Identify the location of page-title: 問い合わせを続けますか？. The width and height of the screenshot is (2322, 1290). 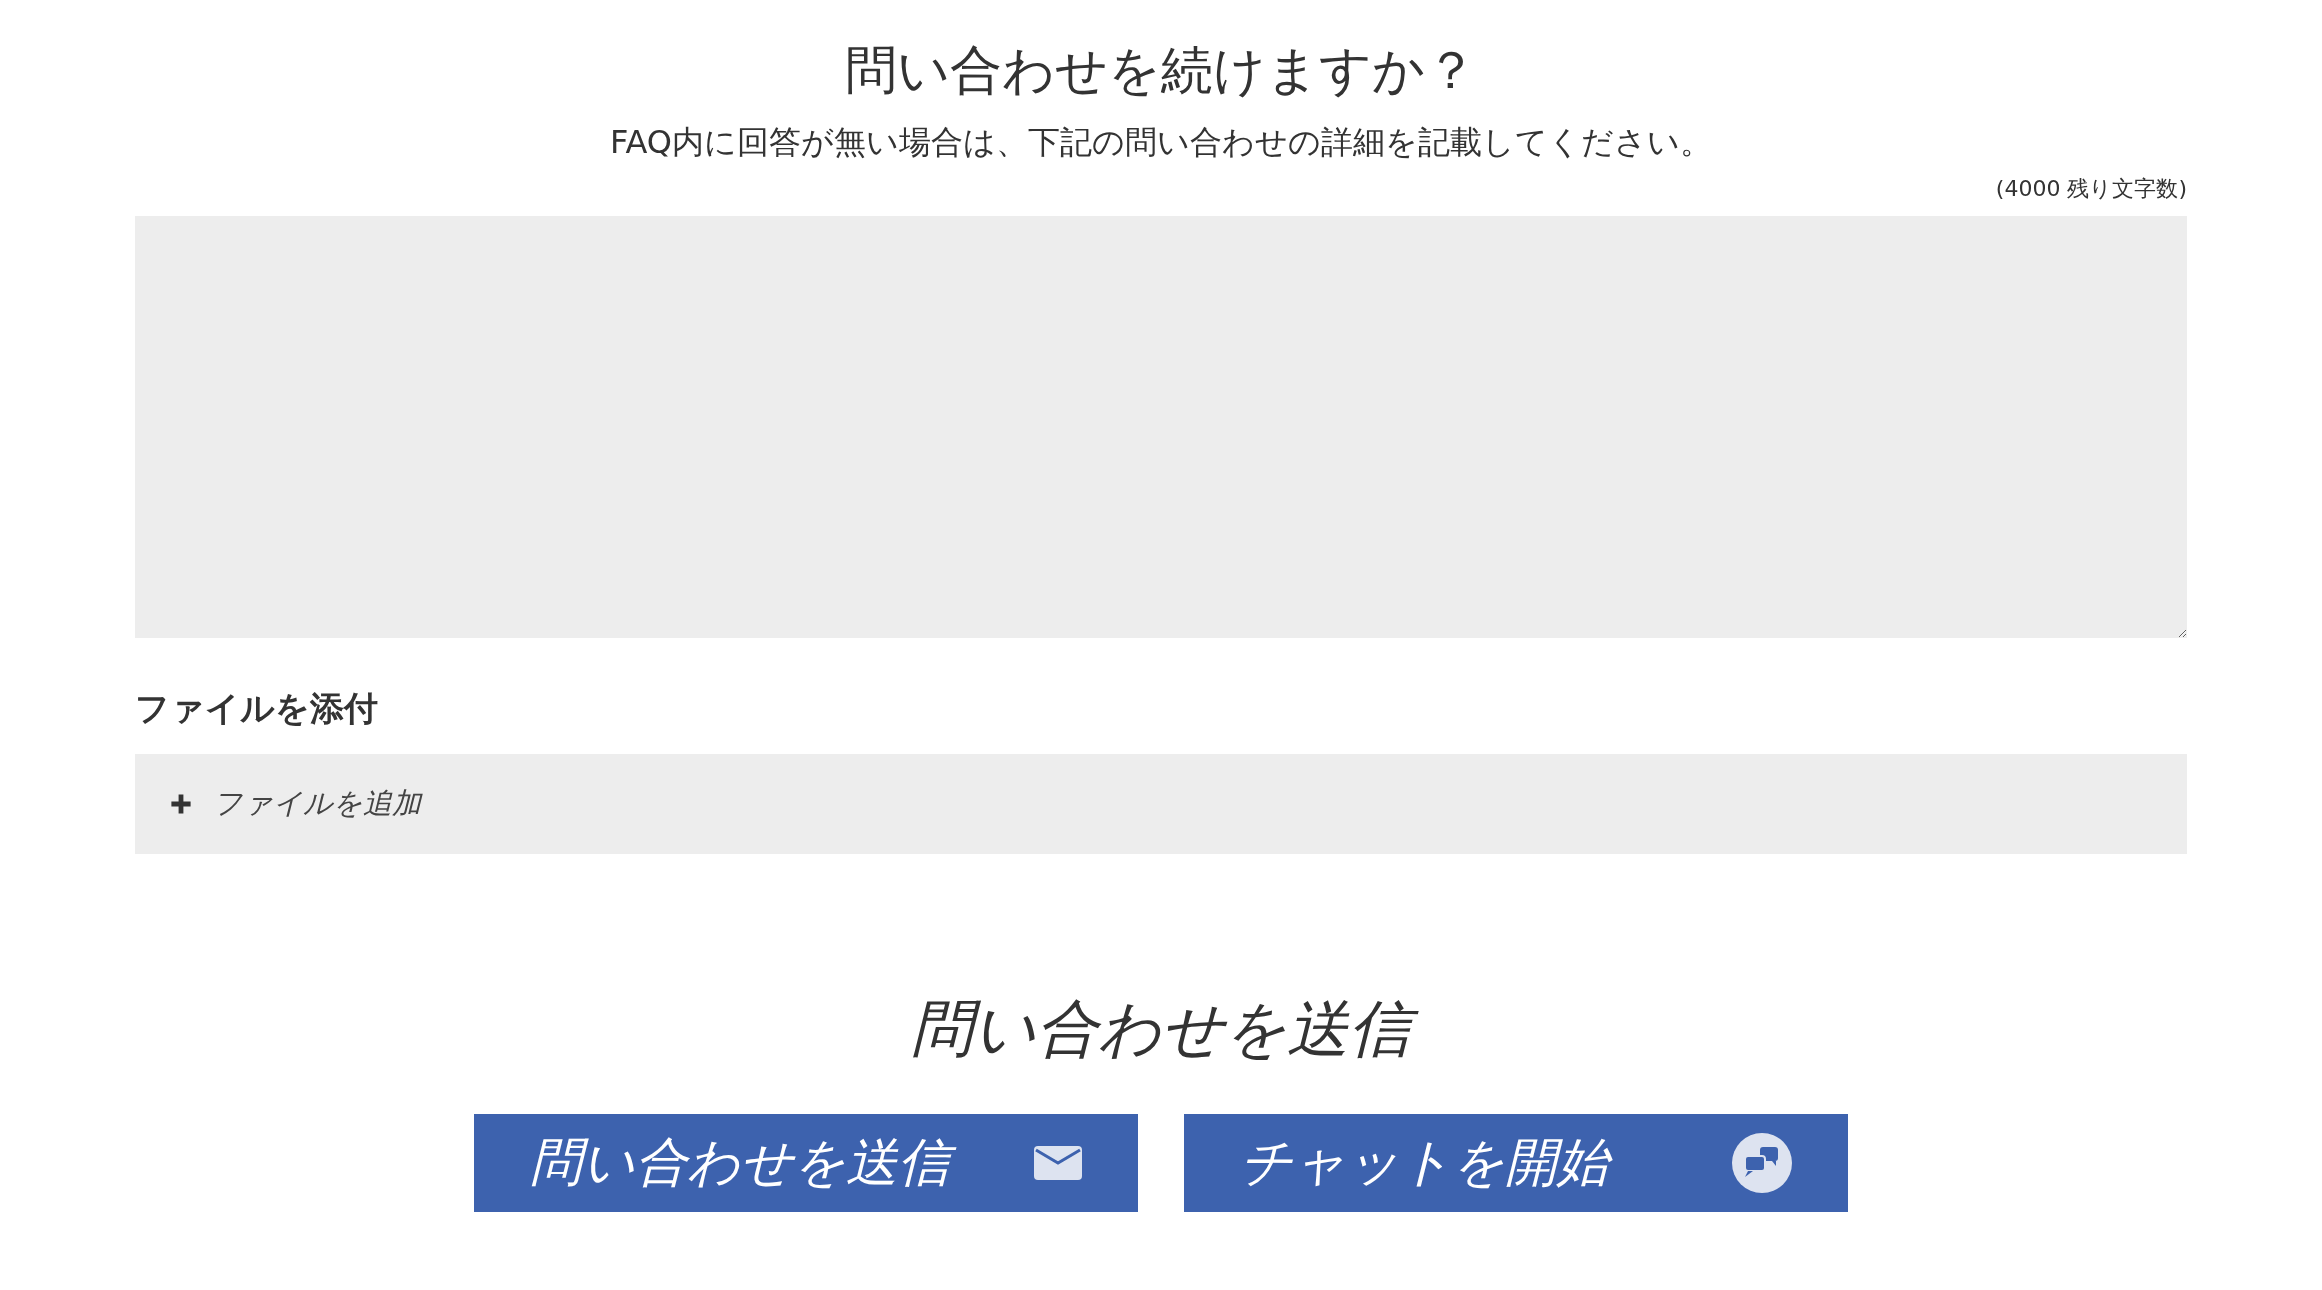
(1161, 70).